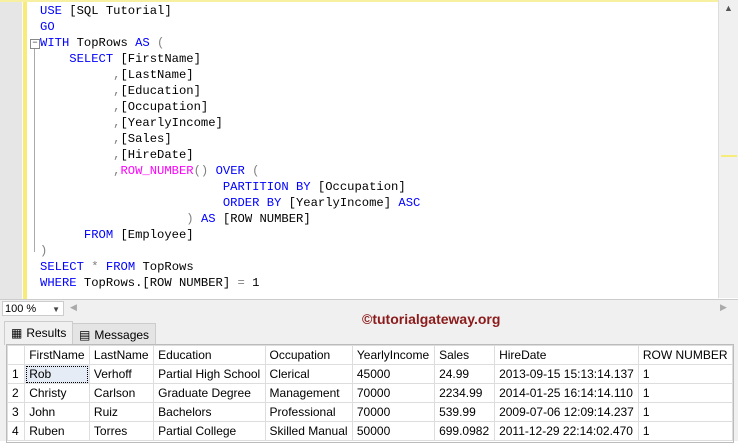 The image size is (738, 443). I want to click on table-cell: 2014-01-25 16:14:14.110, so click(566, 393).